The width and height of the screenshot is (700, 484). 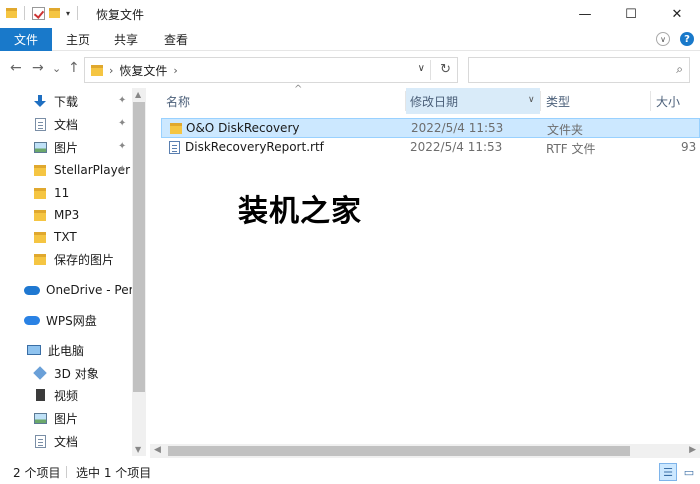 What do you see at coordinates (271, 70) in the screenshot?
I see `address-bar: › 恢复文件 › ∨ ↻` at bounding box center [271, 70].